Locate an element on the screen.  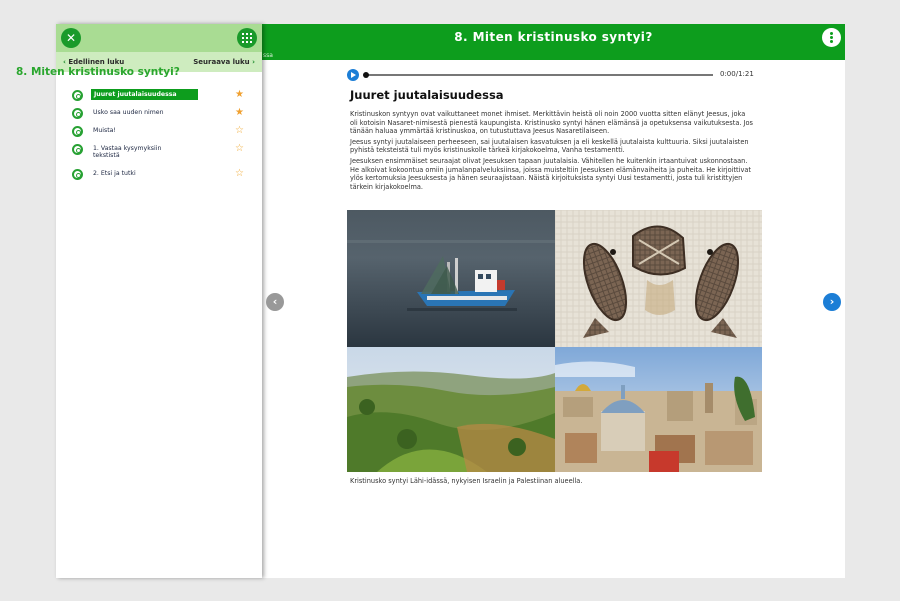
photo-fishing-boat is located at coordinates (451, 278).